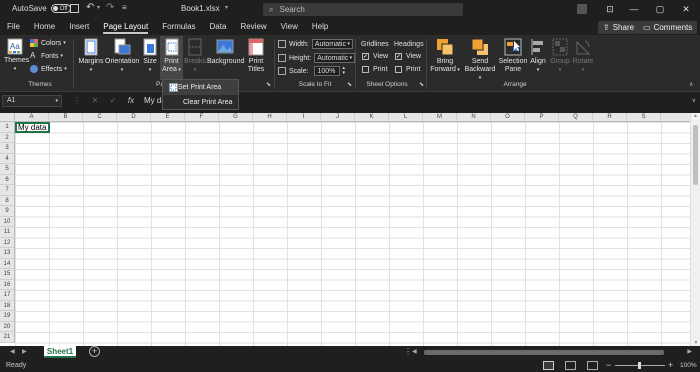 The image size is (700, 372). What do you see at coordinates (686, 9) in the screenshot?
I see `close-icon: ✕` at bounding box center [686, 9].